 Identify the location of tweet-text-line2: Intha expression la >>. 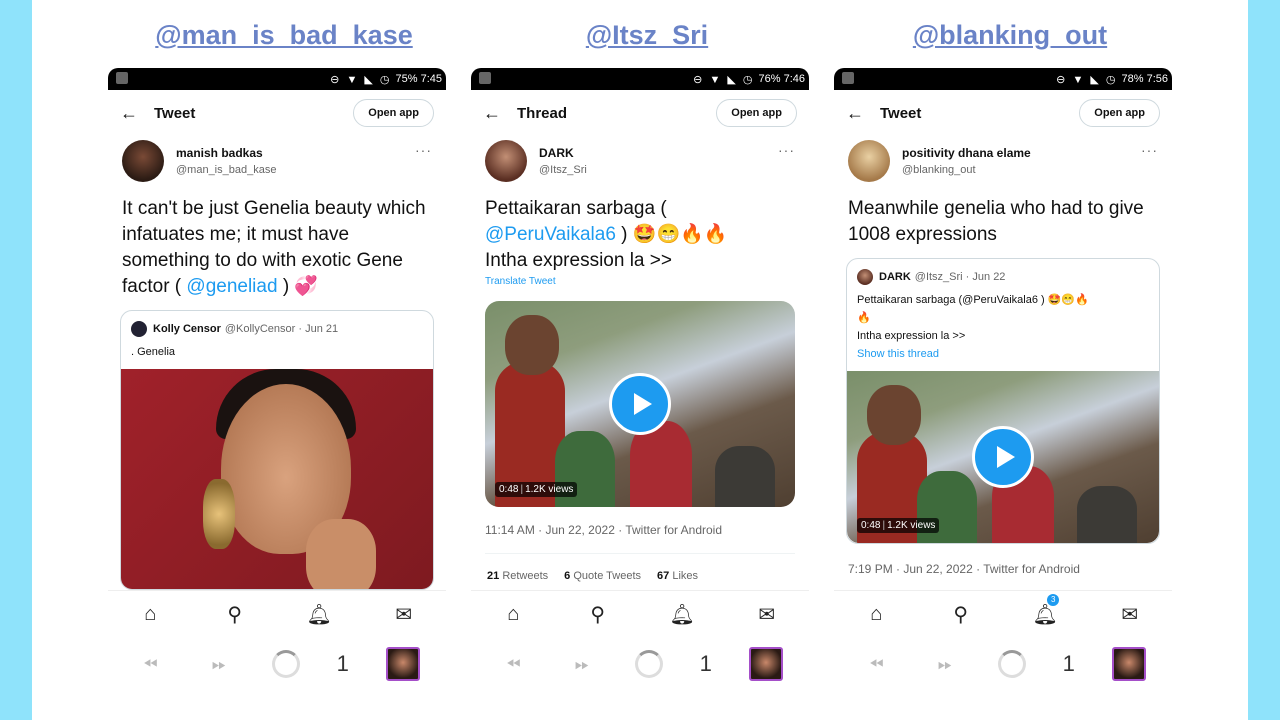
(578, 260).